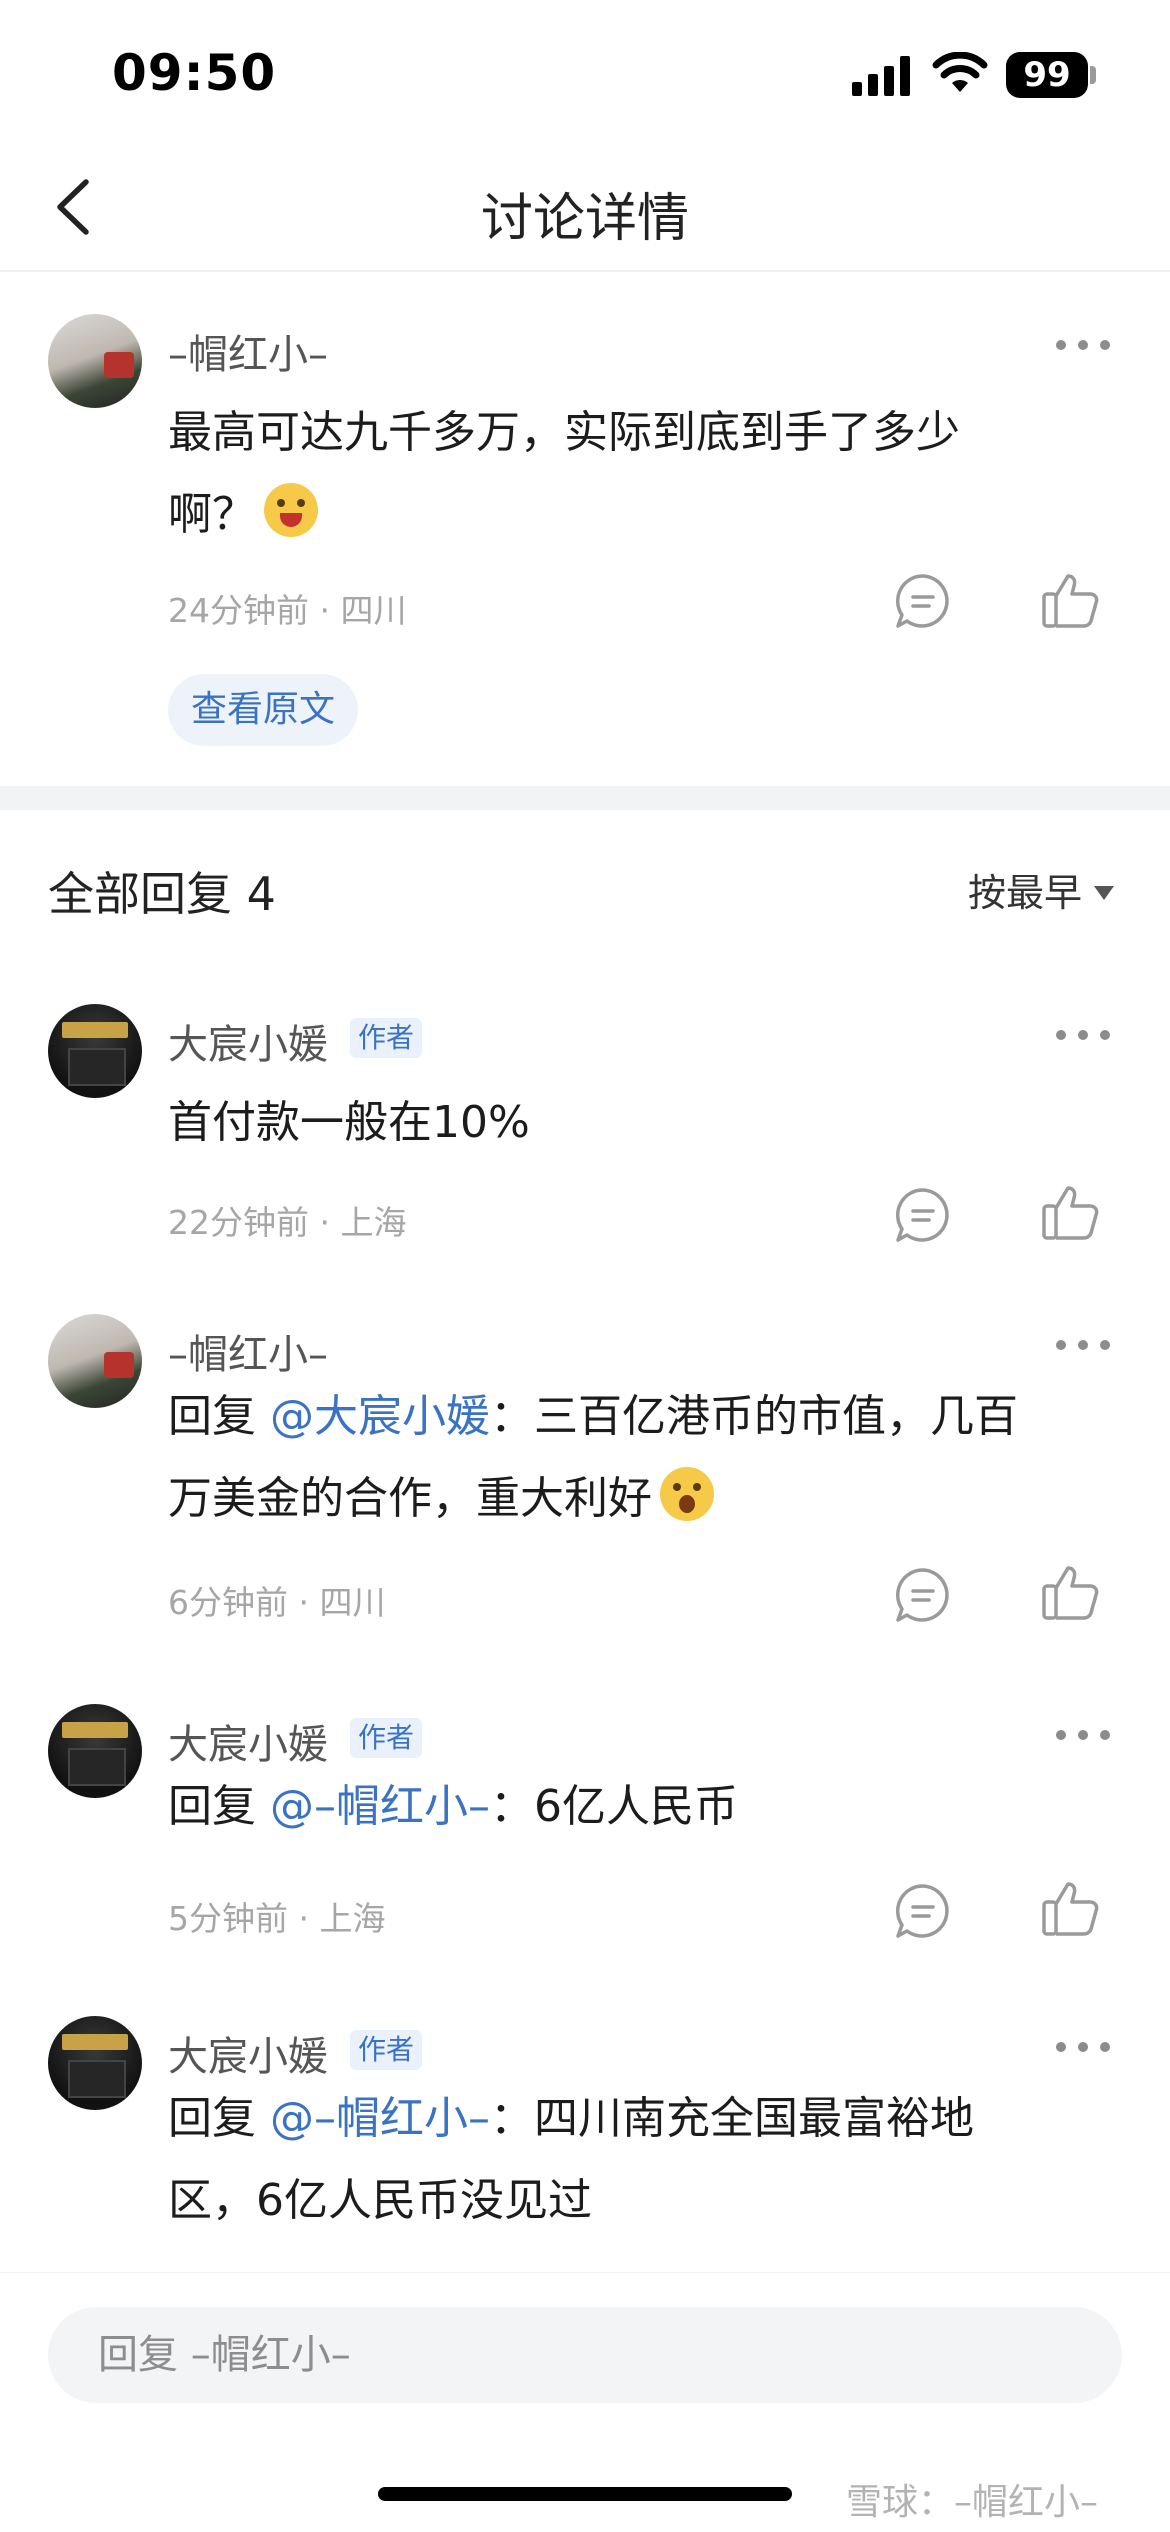 The height and width of the screenshot is (2532, 1170). Describe the element at coordinates (349, 1122) in the screenshot. I see `reply-body: 首付款一般在10%` at that location.